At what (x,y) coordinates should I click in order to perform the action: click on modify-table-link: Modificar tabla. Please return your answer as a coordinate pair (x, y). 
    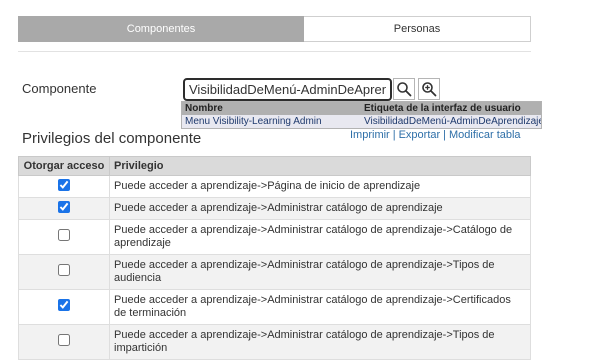
    Looking at the image, I should click on (485, 135).